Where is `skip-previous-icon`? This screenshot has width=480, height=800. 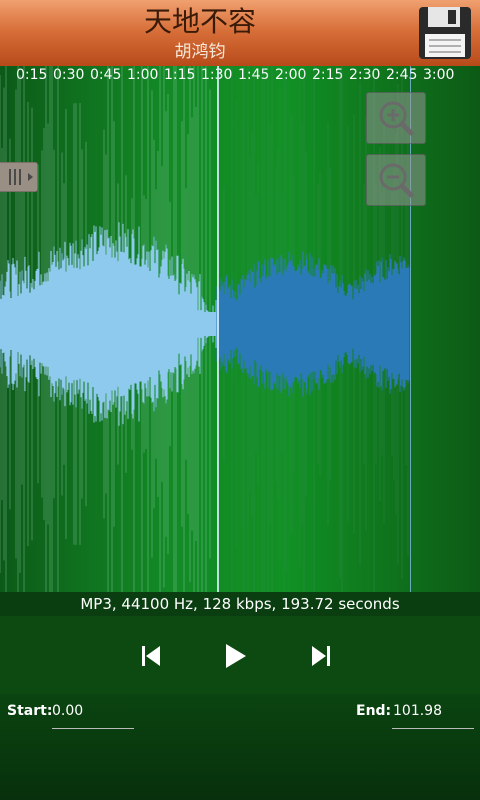 skip-previous-icon is located at coordinates (151, 656).